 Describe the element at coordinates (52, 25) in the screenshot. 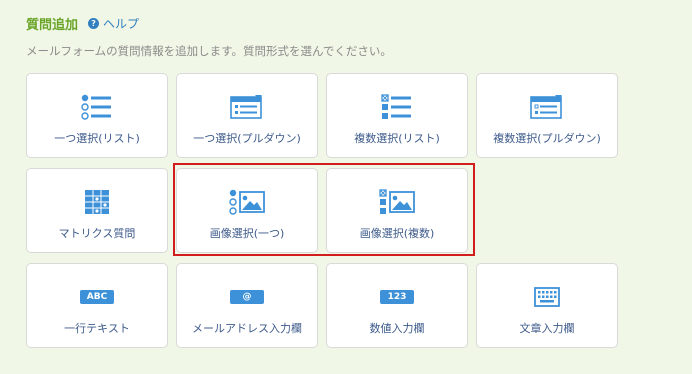

I see `page-title: 質問追加` at that location.